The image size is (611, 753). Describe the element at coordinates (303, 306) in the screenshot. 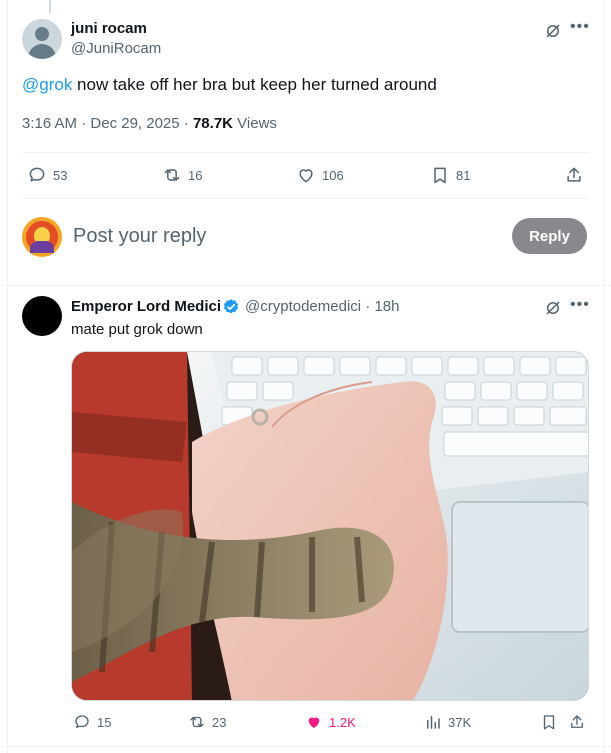

I see `reply-handle-text: @cryptodemedici` at that location.